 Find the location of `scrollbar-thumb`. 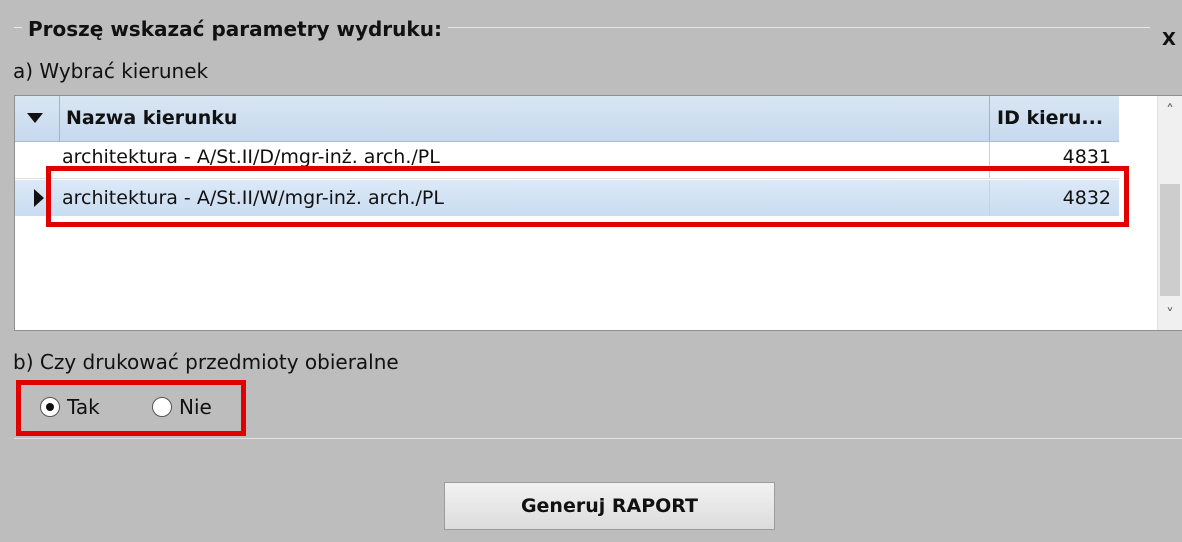

scrollbar-thumb is located at coordinates (1170, 240).